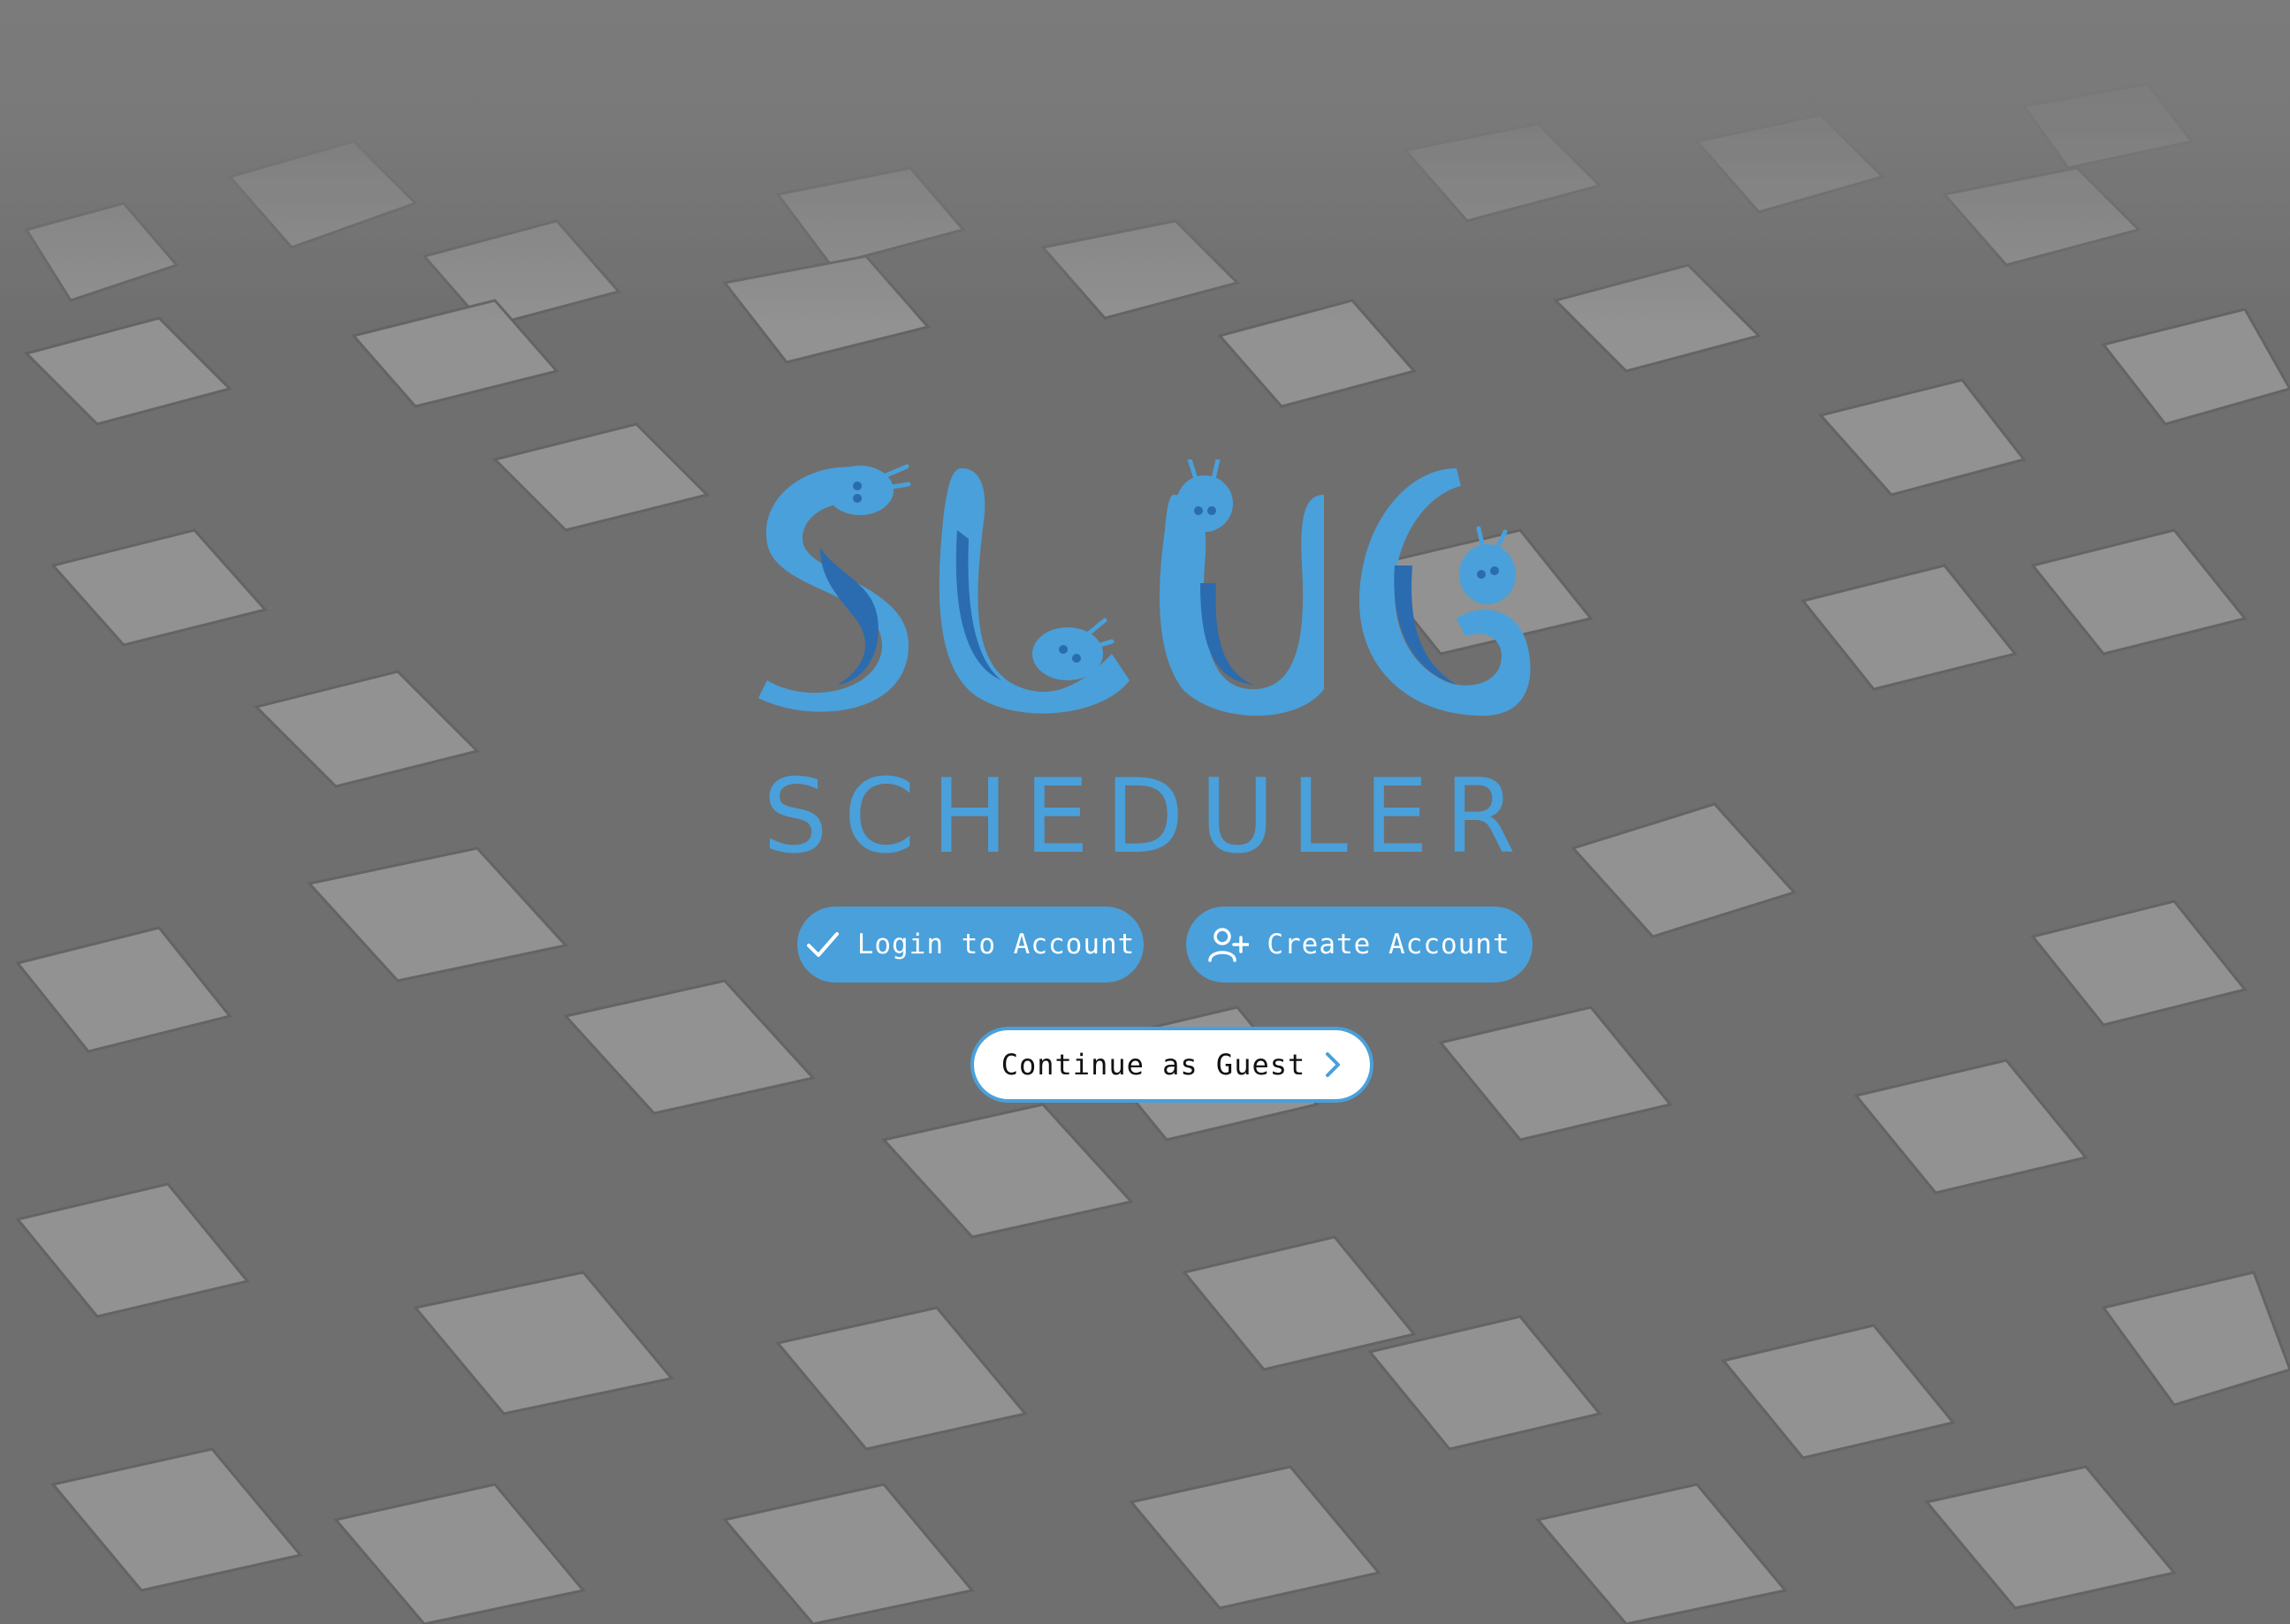 The width and height of the screenshot is (2290, 1624). What do you see at coordinates (1229, 944) in the screenshot?
I see `add-user-icon` at bounding box center [1229, 944].